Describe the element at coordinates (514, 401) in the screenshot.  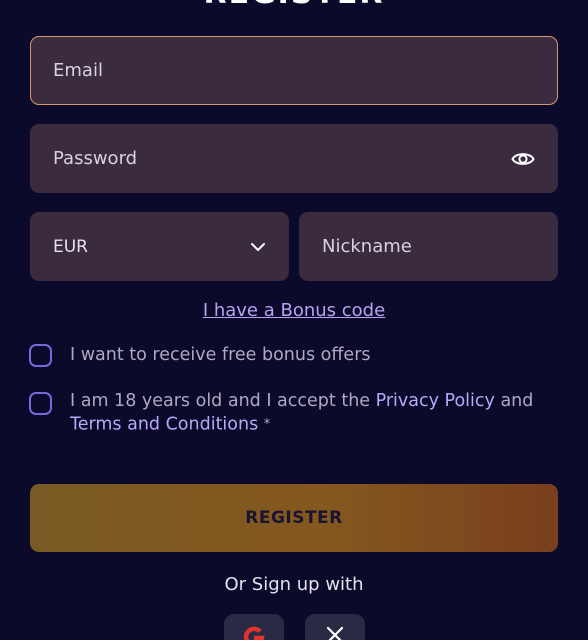
I see `age-terms-and: and` at that location.